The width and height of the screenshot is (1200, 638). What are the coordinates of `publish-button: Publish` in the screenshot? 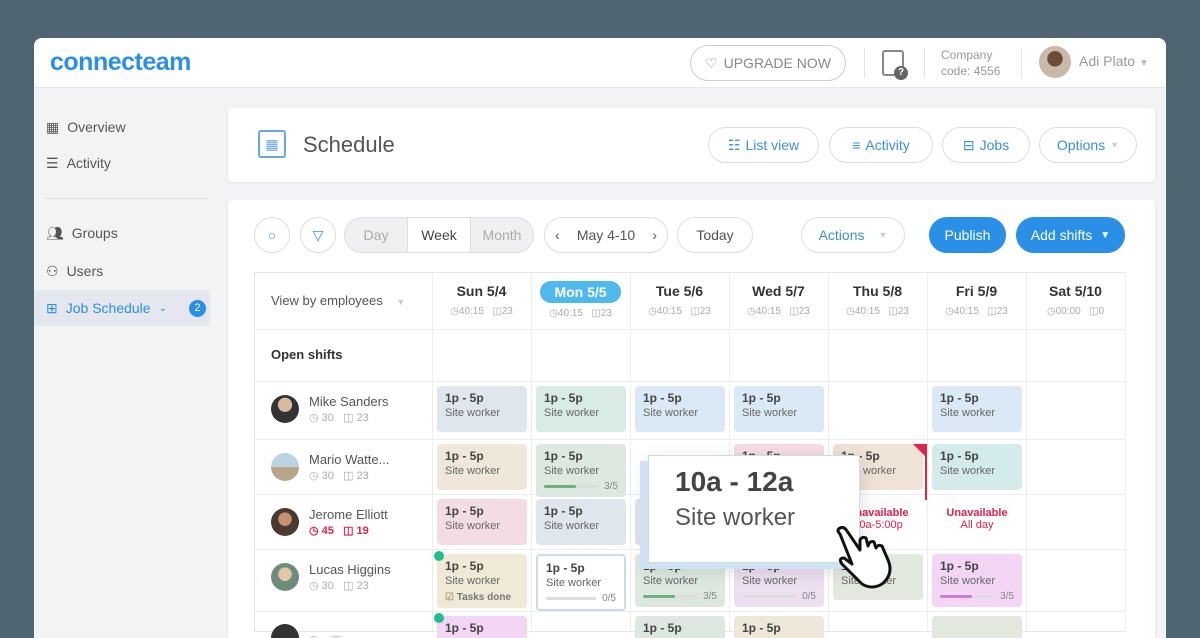 It's located at (967, 235).